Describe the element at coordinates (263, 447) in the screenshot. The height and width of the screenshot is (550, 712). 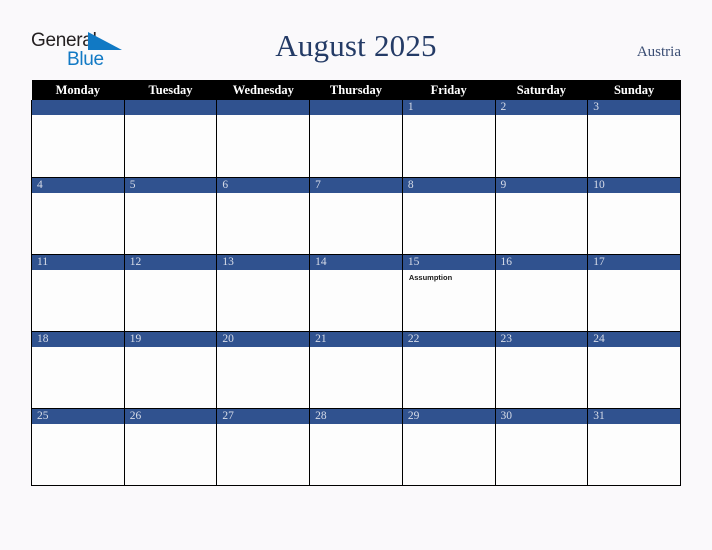
I see `calendar-day-cell: 27` at that location.